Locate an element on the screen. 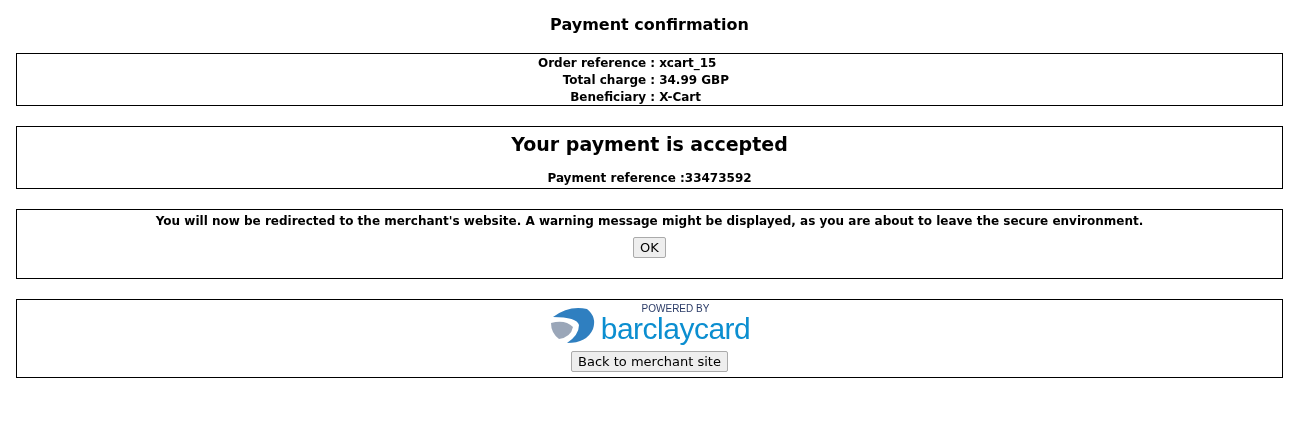 This screenshot has height=431, width=1299. detail-label: Beneficiary : is located at coordinates (612, 97).